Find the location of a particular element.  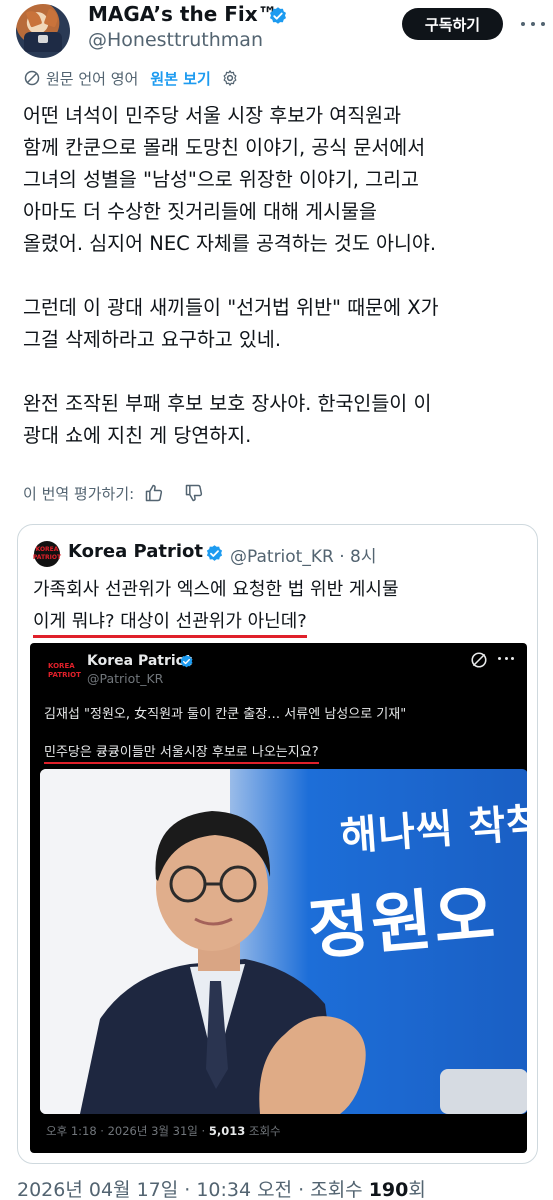

quote-author-name: Korea Patriot is located at coordinates (135, 551).